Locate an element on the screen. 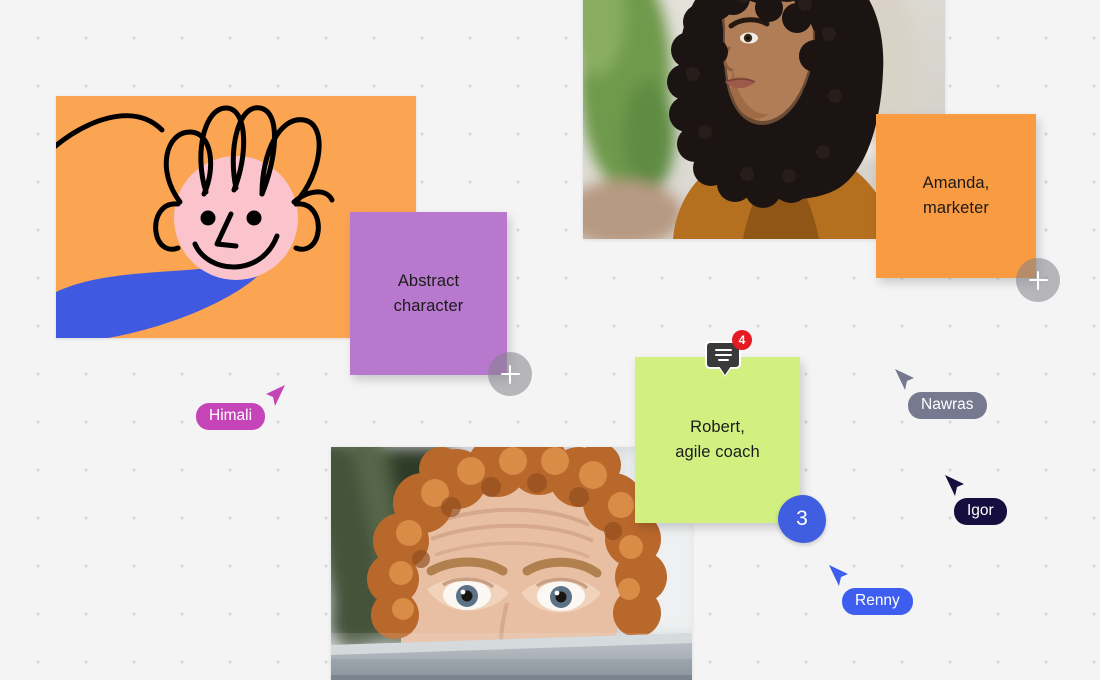 The height and width of the screenshot is (680, 1100). vote-count-badge: 3 is located at coordinates (802, 519).